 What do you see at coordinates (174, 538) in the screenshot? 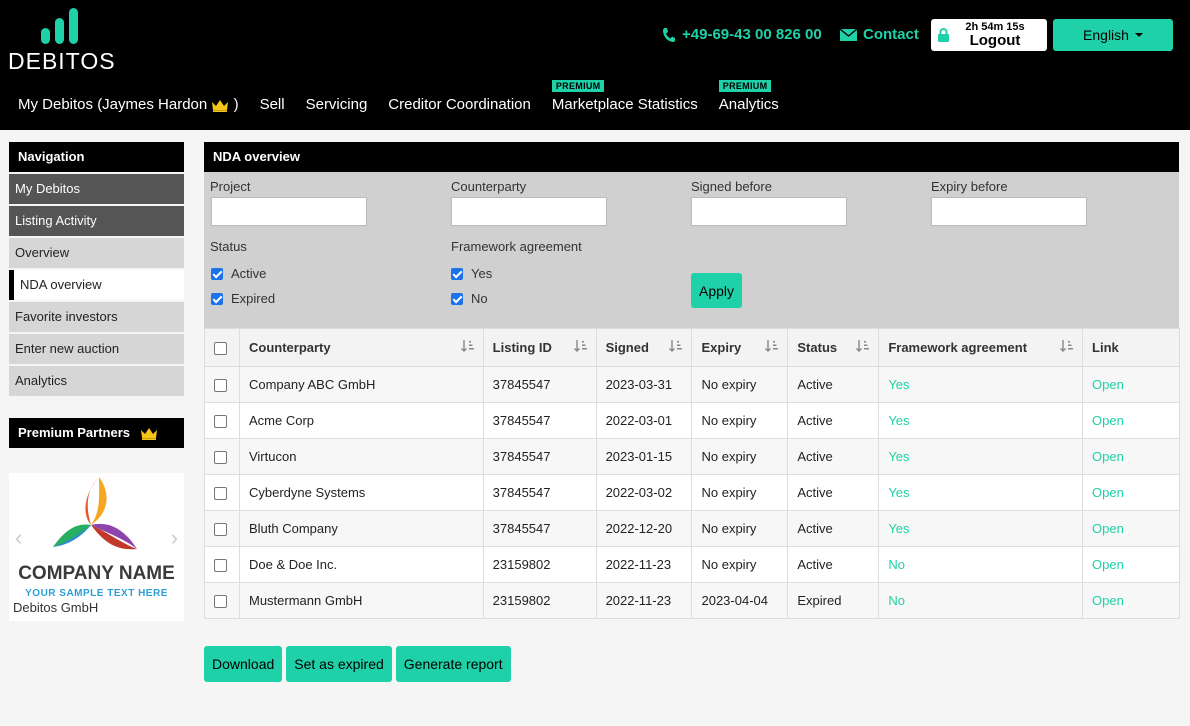
I see `chevron-right-icon: ›` at bounding box center [174, 538].